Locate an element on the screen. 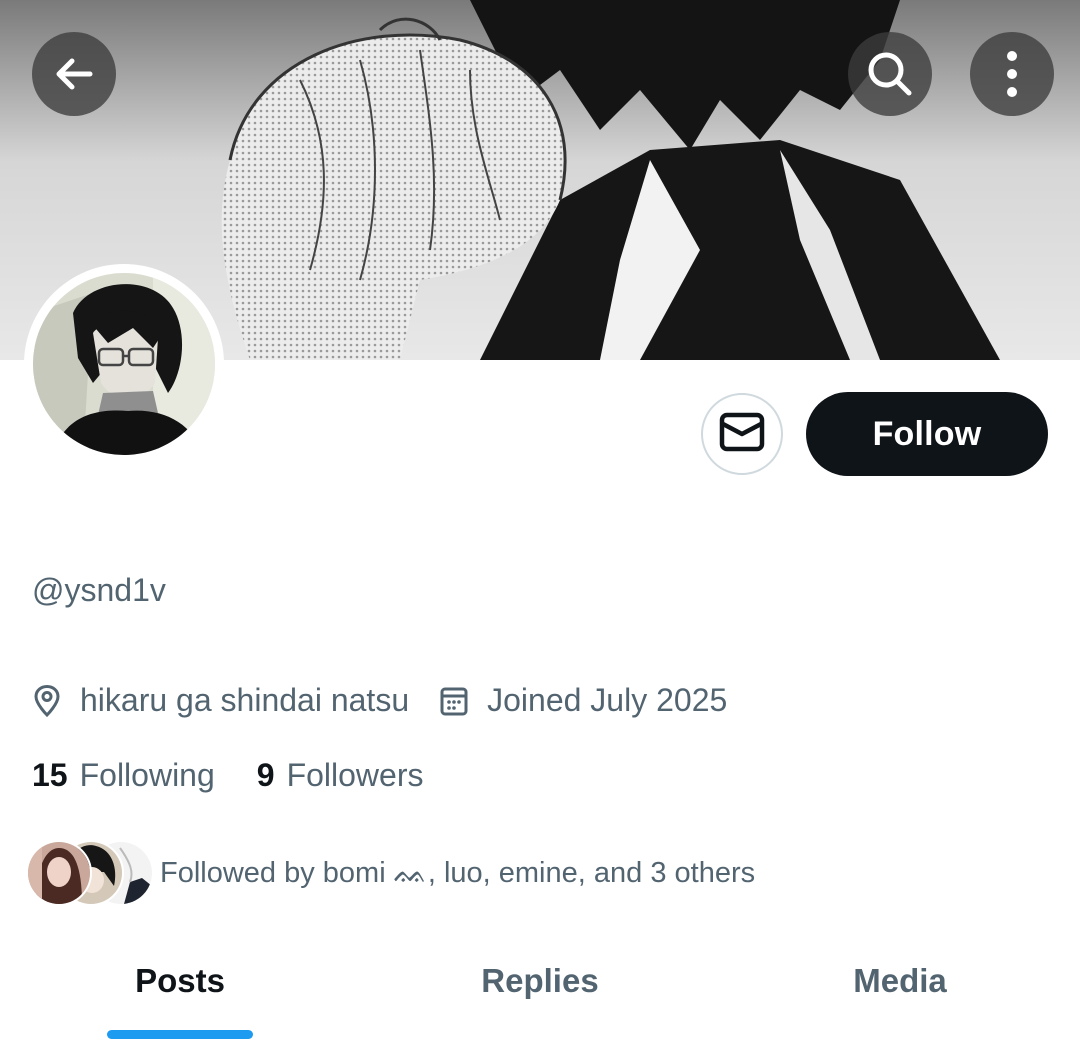 This screenshot has width=1080, height=1041. tab-label: Replies is located at coordinates (540, 980).